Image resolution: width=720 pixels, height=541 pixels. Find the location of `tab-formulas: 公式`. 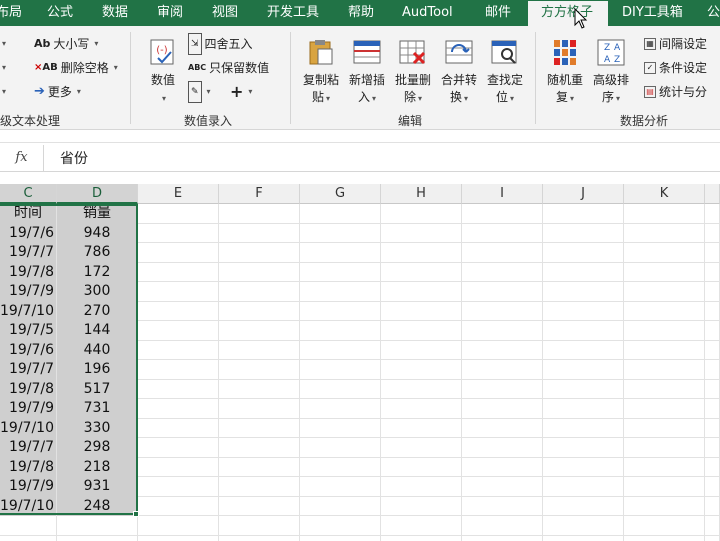

tab-formulas: 公式 is located at coordinates (60, 13).